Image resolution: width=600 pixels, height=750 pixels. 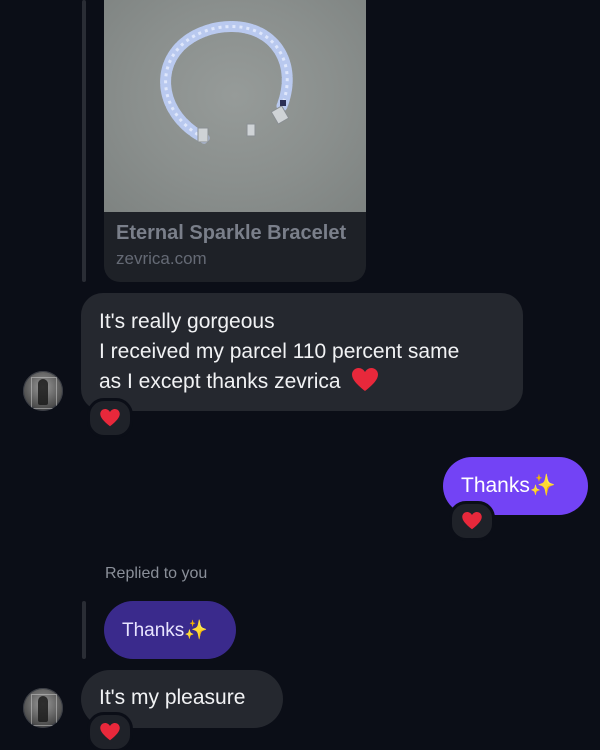 I want to click on message-line: I received my parcel 110 percent same, so click(x=279, y=351).